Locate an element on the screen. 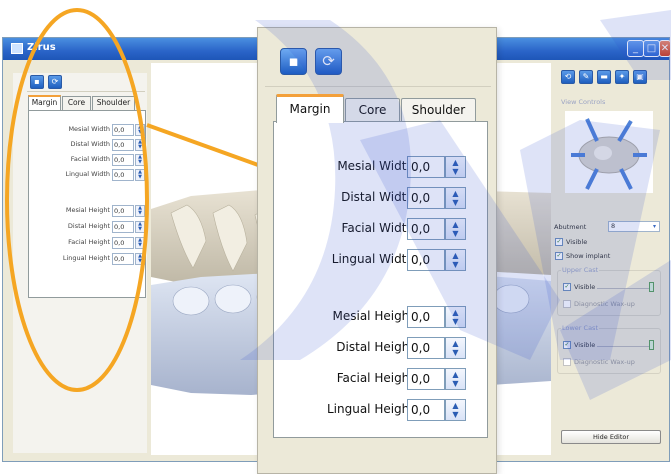 This screenshot has width=671, height=474. abutment-visible-label: Visible is located at coordinates (577, 242).